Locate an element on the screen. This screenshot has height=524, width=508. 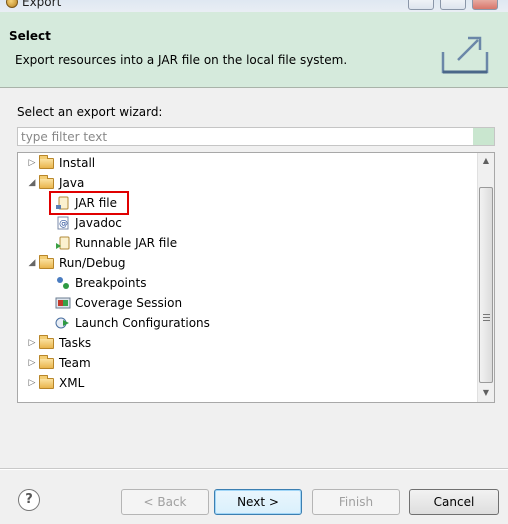
tree-item-breakpoints: Breakpoints is located at coordinates (248, 283).